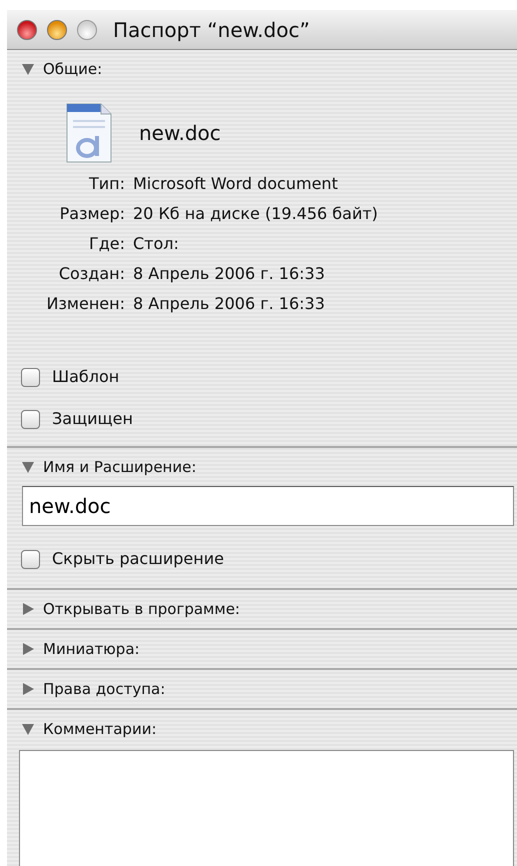 This screenshot has width=517, height=866. What do you see at coordinates (138, 559) in the screenshot?
I see `checkbox-label: Скрыть расширение` at bounding box center [138, 559].